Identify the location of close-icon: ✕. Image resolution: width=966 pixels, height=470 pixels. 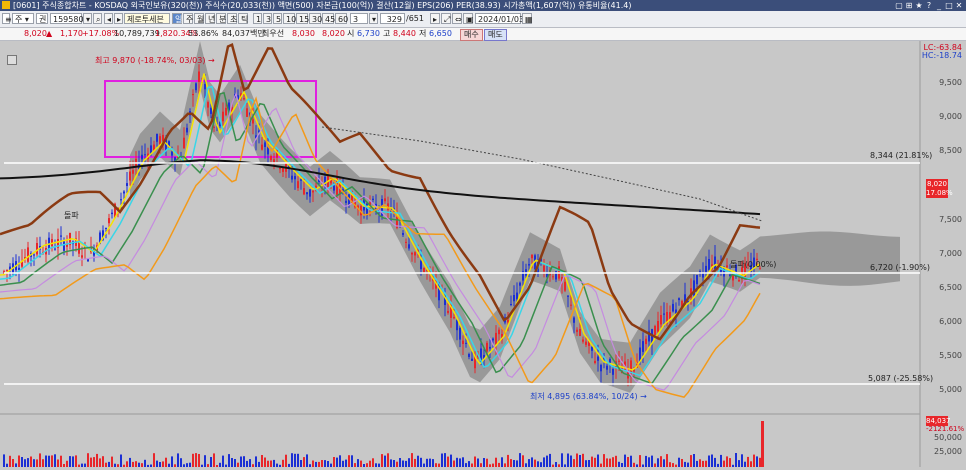
(959, 5).